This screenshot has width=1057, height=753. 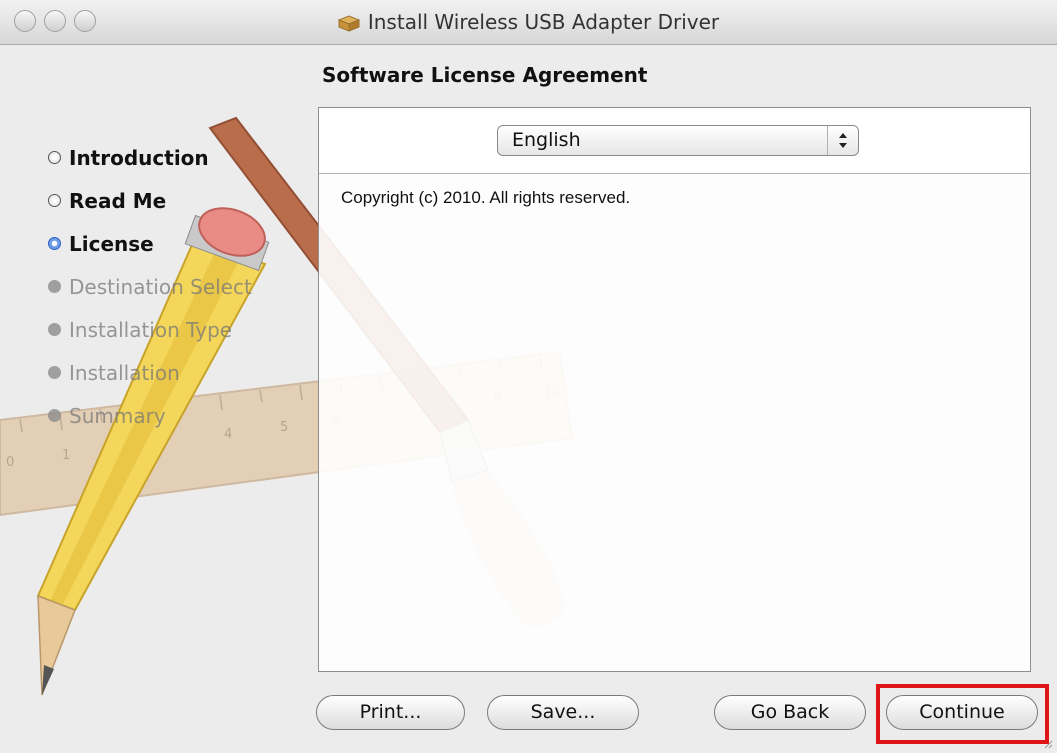 I want to click on step-destination-select: Destination Select, so click(x=150, y=292).